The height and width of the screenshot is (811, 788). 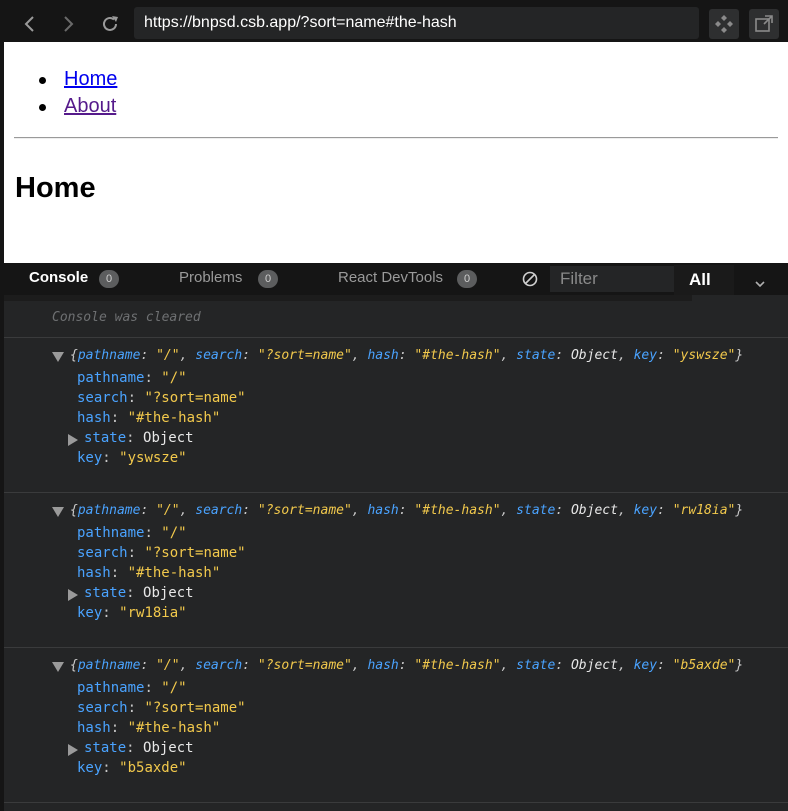 I want to click on tab-problems-count: 0, so click(x=268, y=279).